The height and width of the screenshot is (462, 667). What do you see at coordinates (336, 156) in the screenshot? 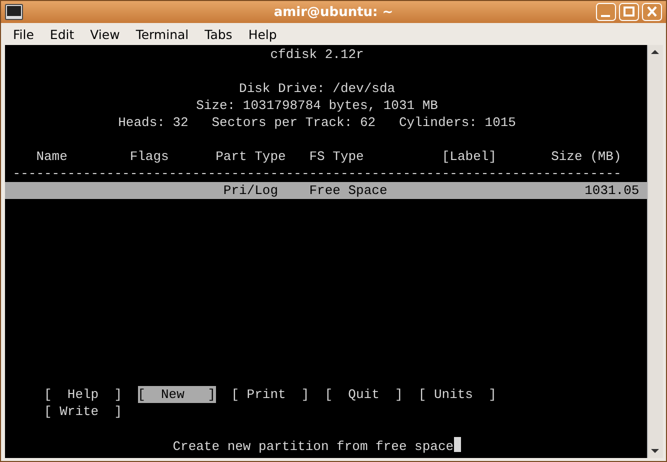
I see `column-header: FS Type` at bounding box center [336, 156].